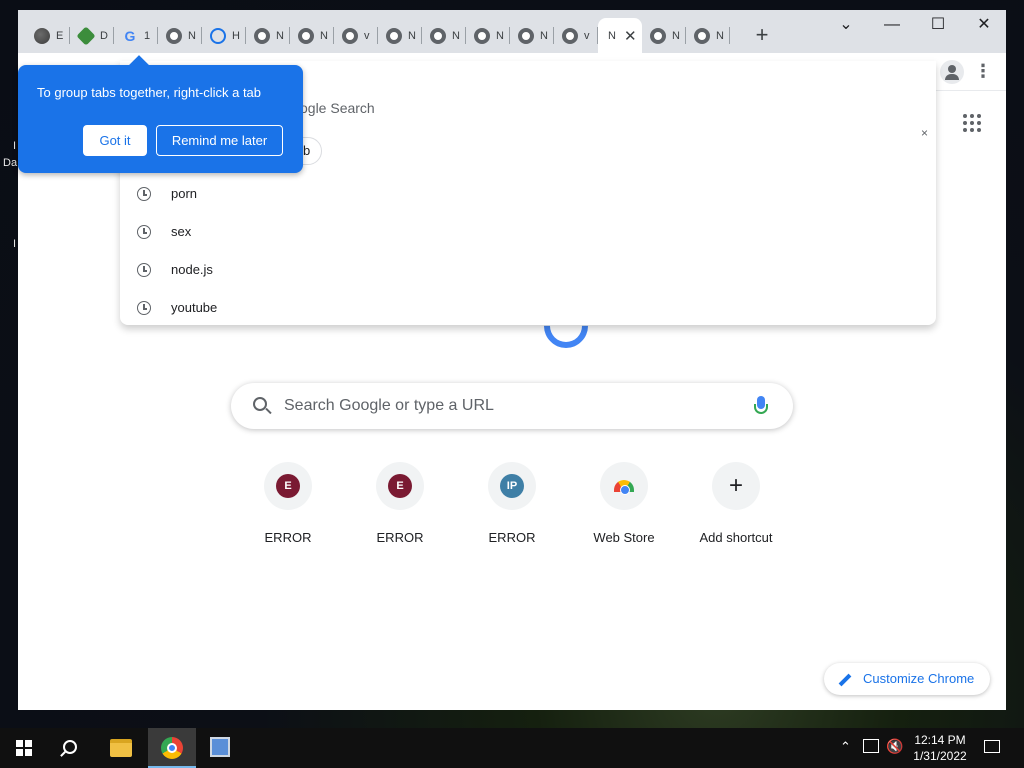 The height and width of the screenshot is (768, 1024). I want to click on tab-strip: + ⌄ — ☐ ✕ E D G 1 N H N Nv N N N Nv N ✕ N N, so click(512, 31).